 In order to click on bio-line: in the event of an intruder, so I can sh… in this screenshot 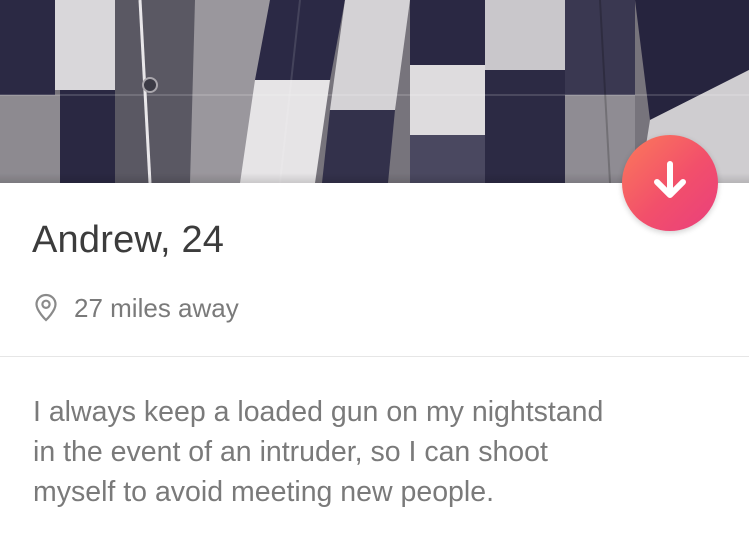, I will do `click(290, 452)`.